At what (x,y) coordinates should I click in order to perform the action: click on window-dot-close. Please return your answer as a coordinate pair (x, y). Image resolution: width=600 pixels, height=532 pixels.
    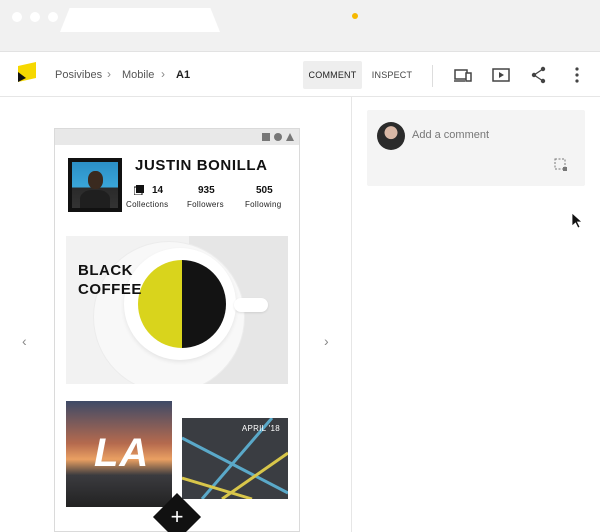
    Looking at the image, I should click on (17, 17).